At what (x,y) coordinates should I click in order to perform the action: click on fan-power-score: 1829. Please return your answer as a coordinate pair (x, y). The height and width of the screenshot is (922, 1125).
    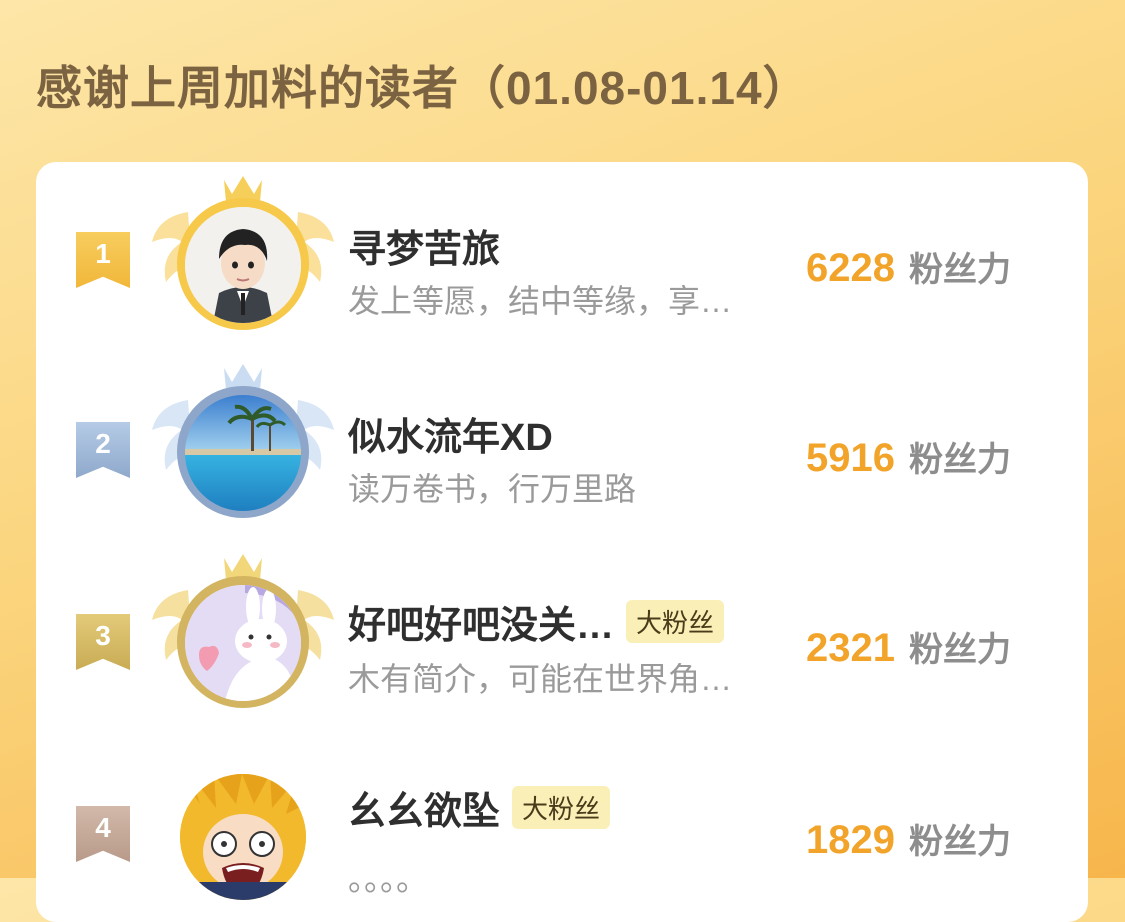
    Looking at the image, I should click on (850, 840).